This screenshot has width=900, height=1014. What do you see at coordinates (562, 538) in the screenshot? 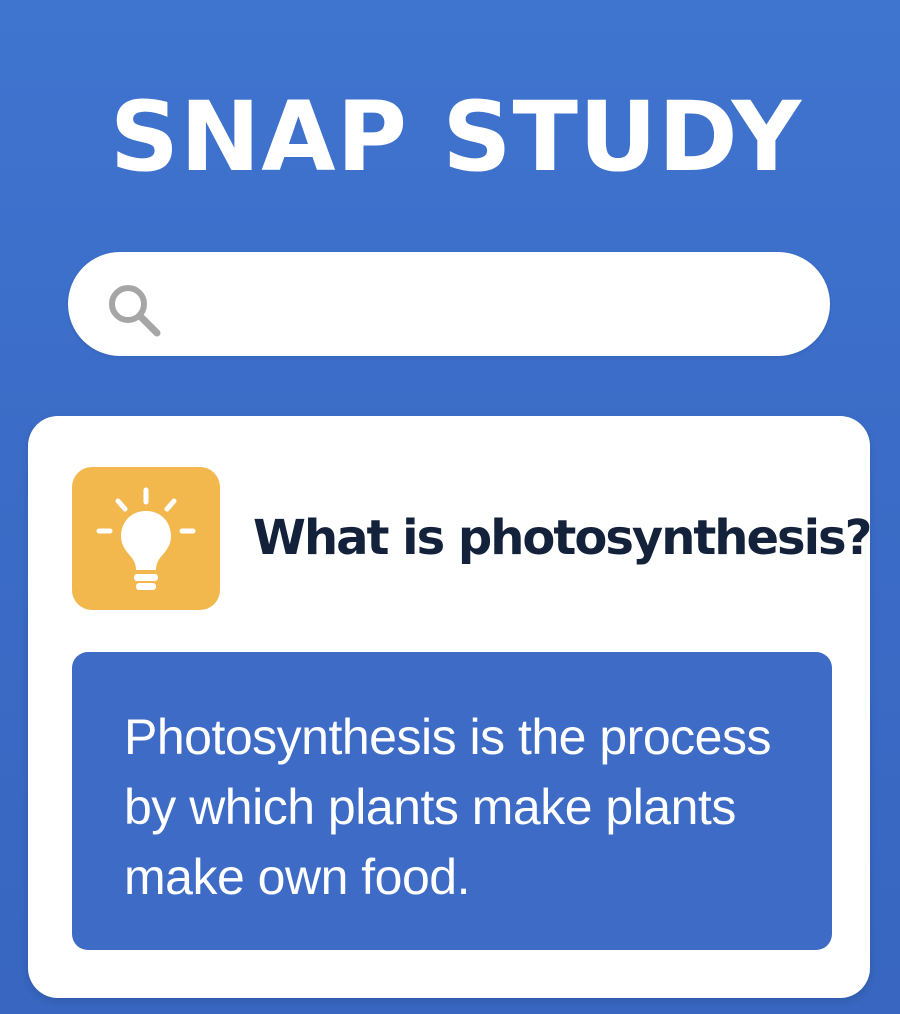
I see `question-title: What is photosynthesis?` at bounding box center [562, 538].